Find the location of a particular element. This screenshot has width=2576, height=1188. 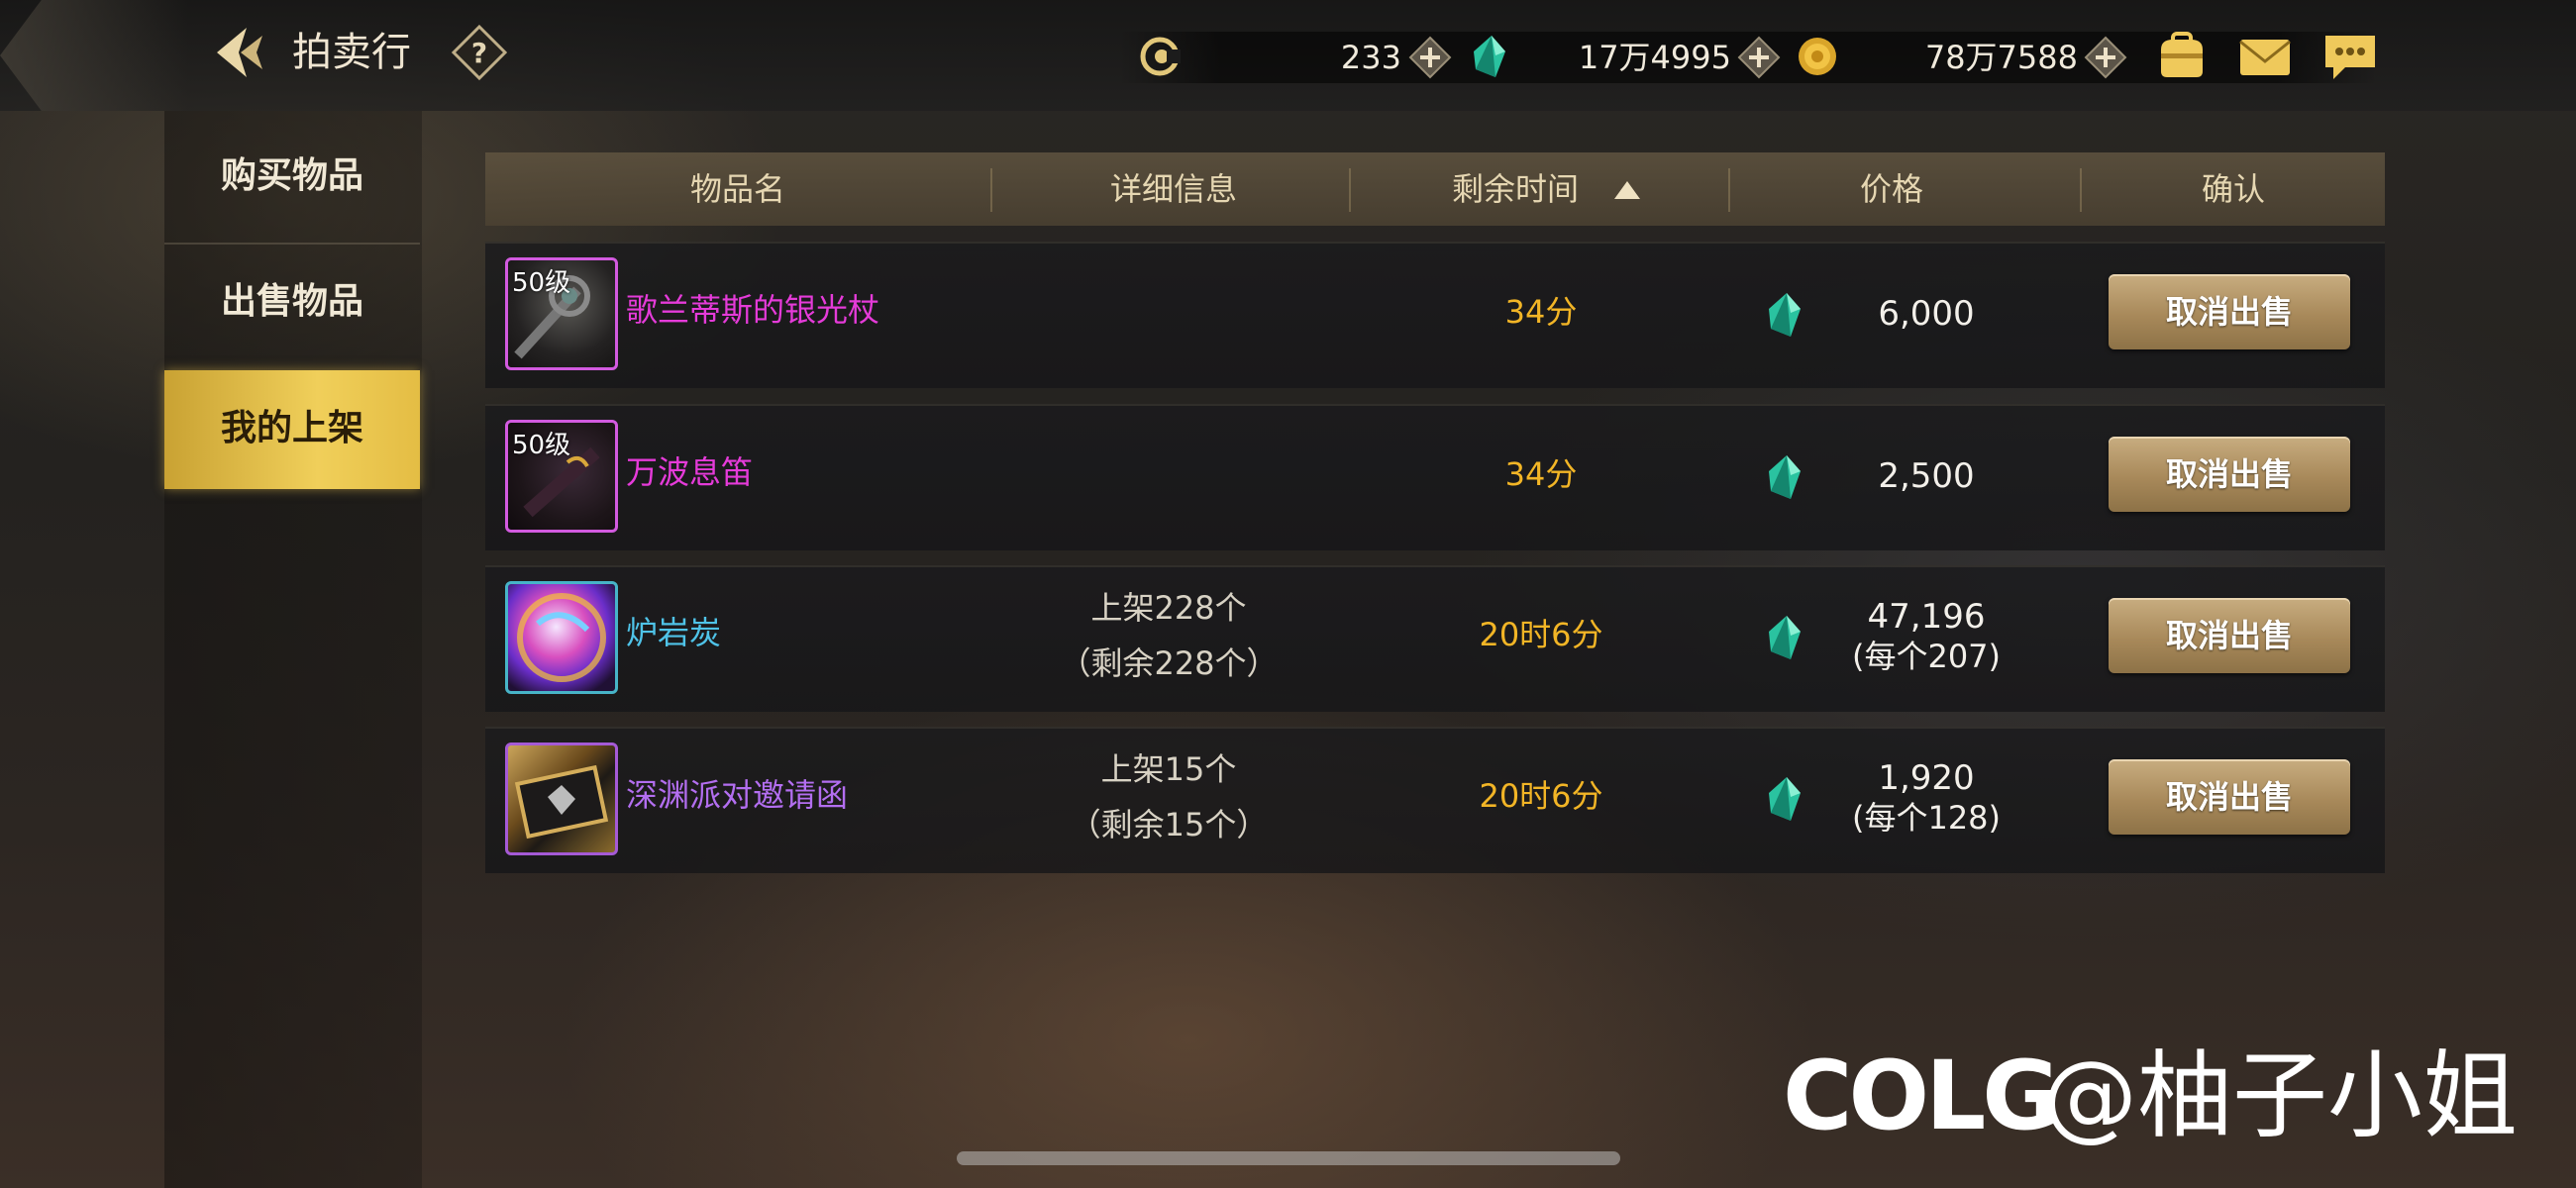

listing-detail-count: 上架228个 is located at coordinates (1168, 608).